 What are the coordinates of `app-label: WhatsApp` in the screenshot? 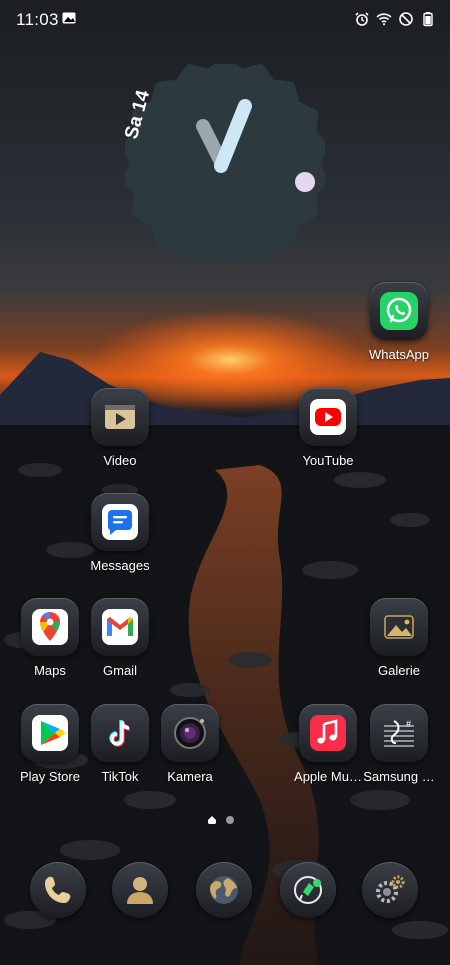 It's located at (399, 354).